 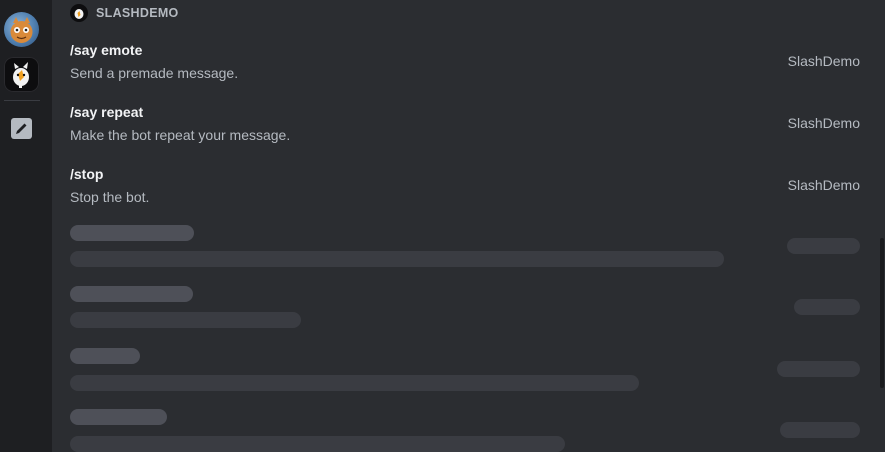 What do you see at coordinates (79, 13) in the screenshot?
I see `slashdemo-avatar-icon` at bounding box center [79, 13].